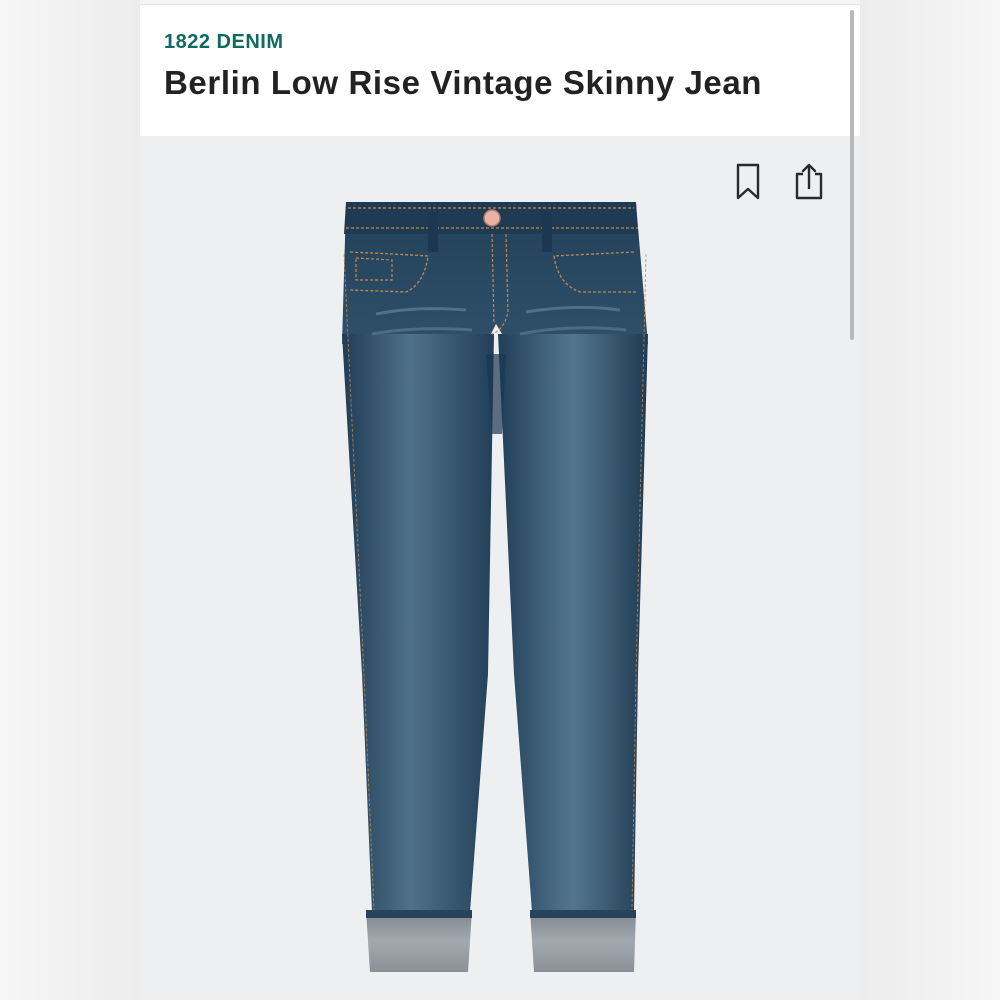 This screenshot has width=1000, height=1000. I want to click on outer-background-right, so click(930, 500).